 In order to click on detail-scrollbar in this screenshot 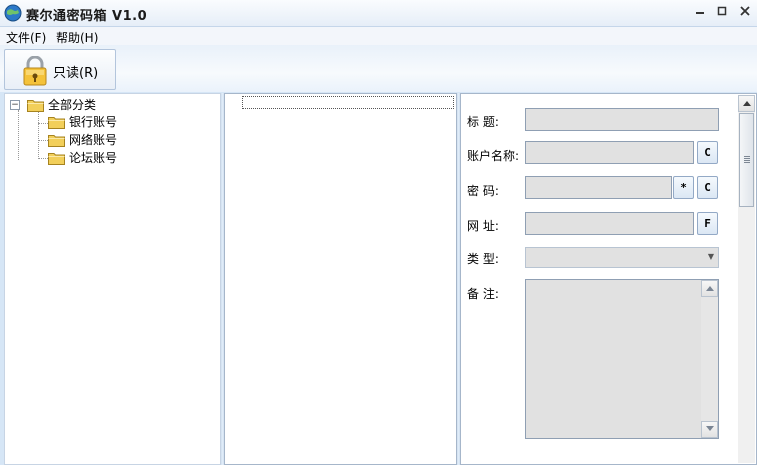, I will do `click(746, 279)`.